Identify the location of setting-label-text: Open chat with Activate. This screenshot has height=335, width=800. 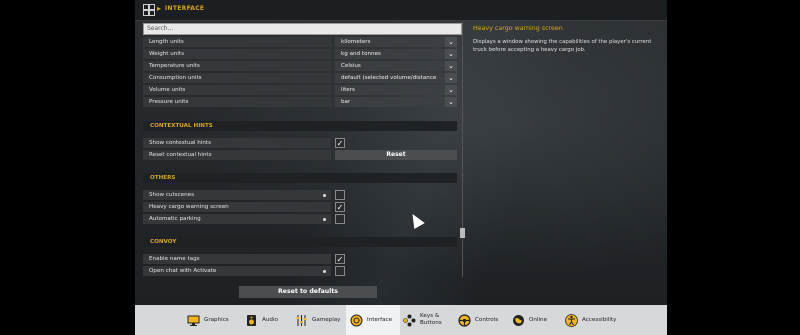
(183, 271).